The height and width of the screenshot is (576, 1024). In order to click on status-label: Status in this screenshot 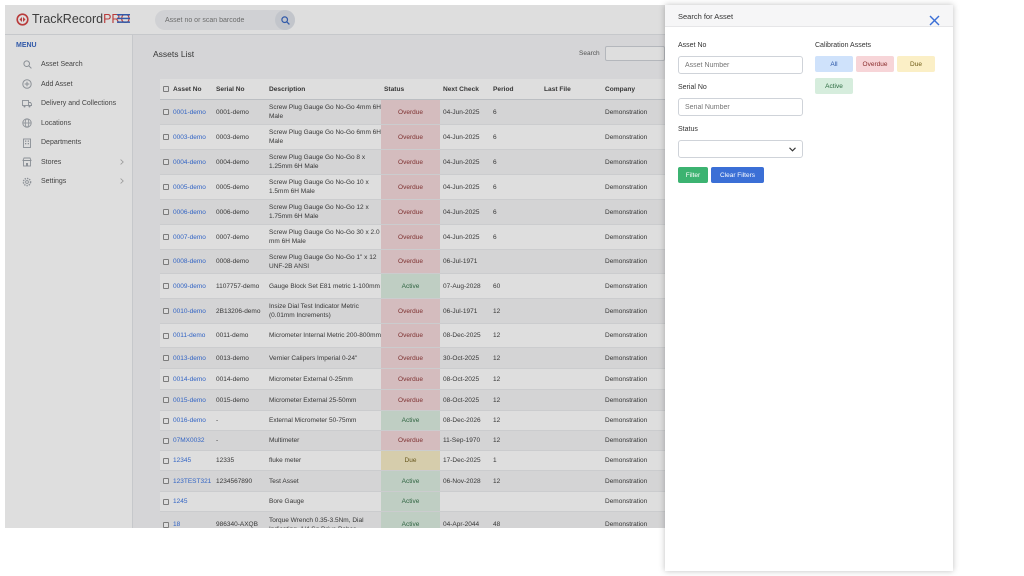, I will do `click(688, 129)`.